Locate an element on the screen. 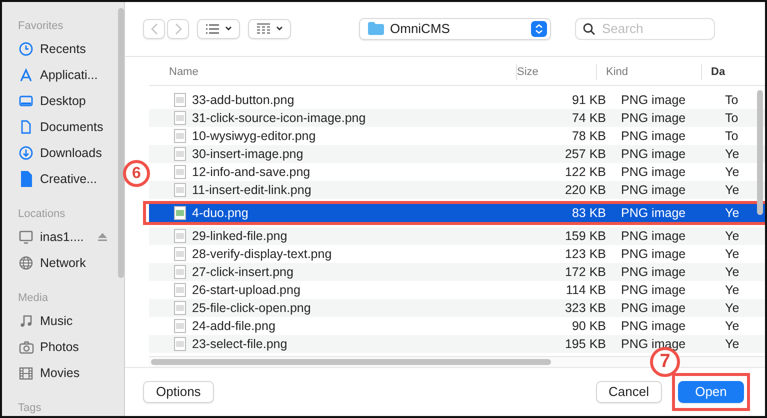 This screenshot has width=767, height=418. file-row: 24-add-file.png 90 KB PNG image Ye is located at coordinates (457, 325).